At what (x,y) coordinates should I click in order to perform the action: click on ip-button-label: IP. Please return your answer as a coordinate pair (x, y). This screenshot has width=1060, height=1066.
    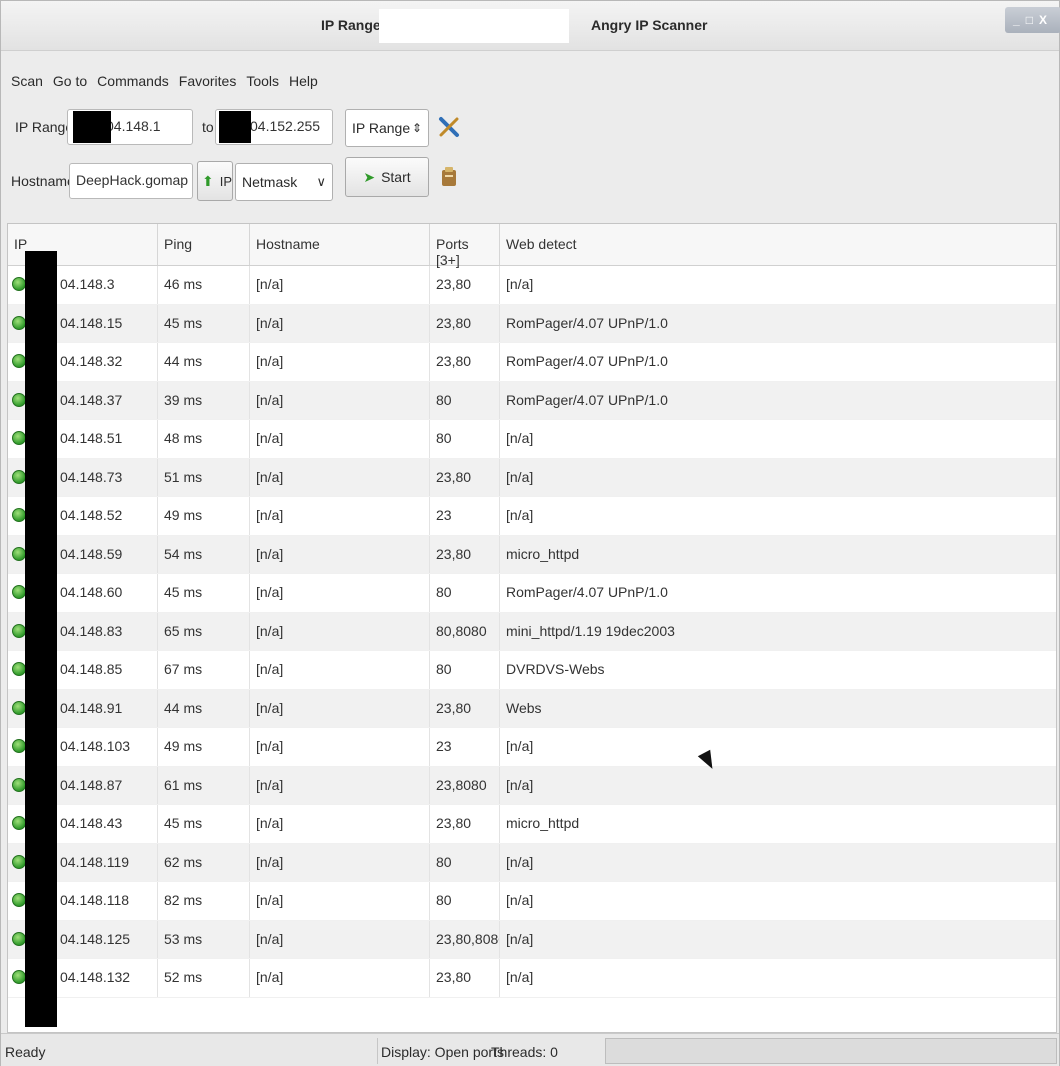
    Looking at the image, I should click on (226, 181).